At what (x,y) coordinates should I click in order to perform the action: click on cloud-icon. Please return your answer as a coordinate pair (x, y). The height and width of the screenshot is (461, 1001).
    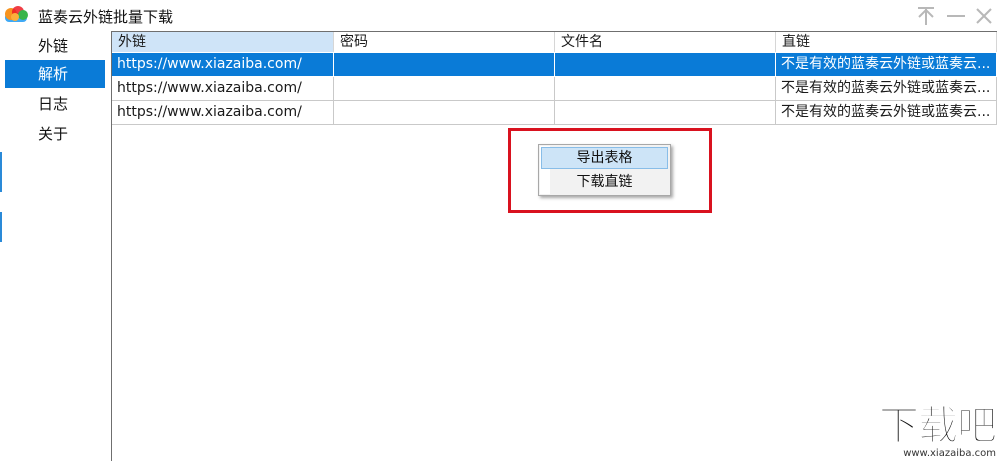
    Looking at the image, I should click on (16, 14).